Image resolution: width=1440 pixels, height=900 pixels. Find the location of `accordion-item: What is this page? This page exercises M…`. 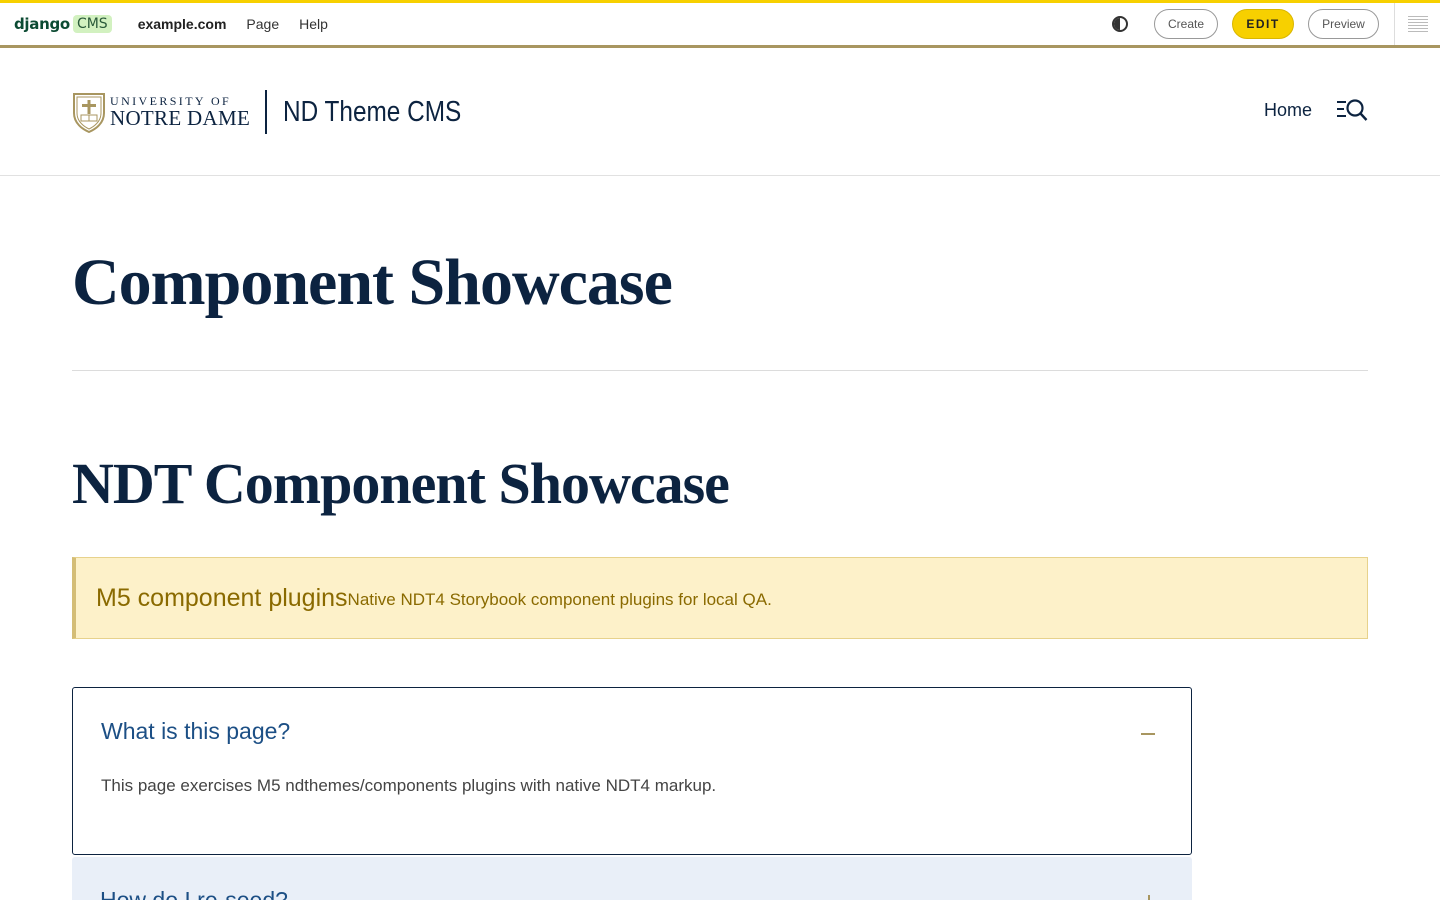

accordion-item: What is this page? This page exercises M… is located at coordinates (632, 771).